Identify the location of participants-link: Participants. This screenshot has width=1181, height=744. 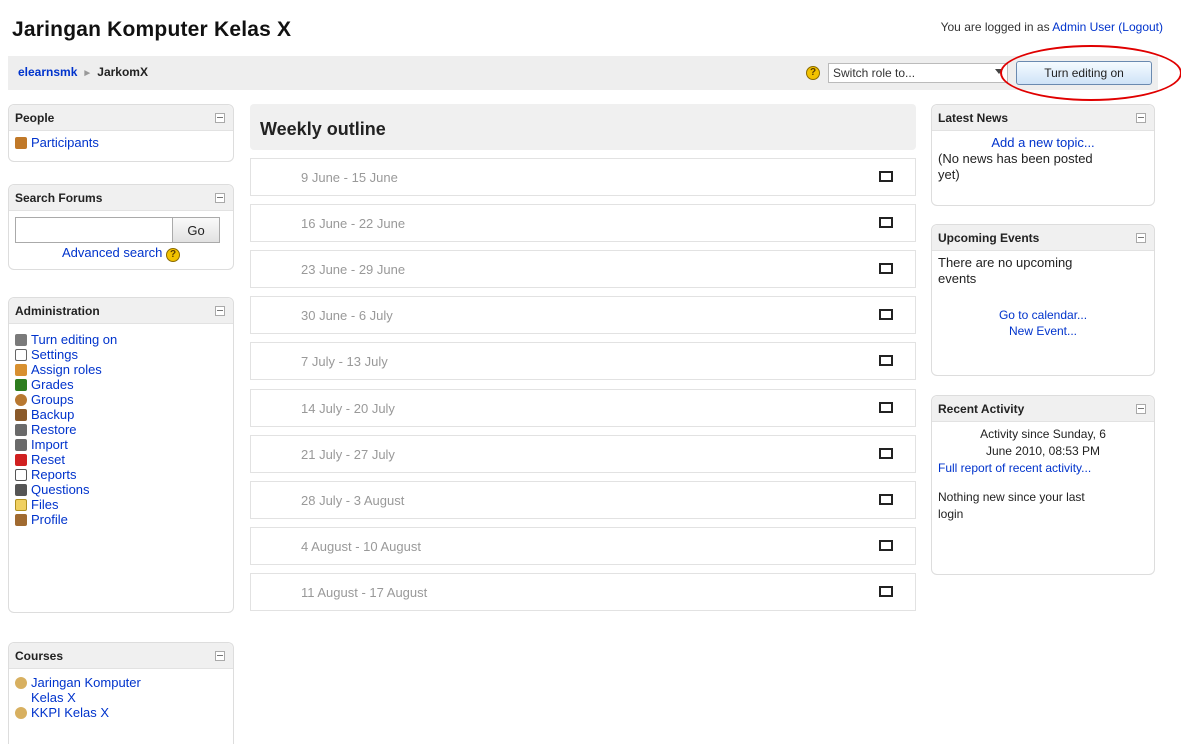
(121, 142).